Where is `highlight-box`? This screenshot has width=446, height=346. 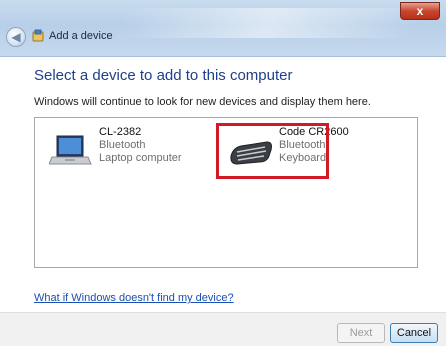
highlight-box is located at coordinates (272, 151).